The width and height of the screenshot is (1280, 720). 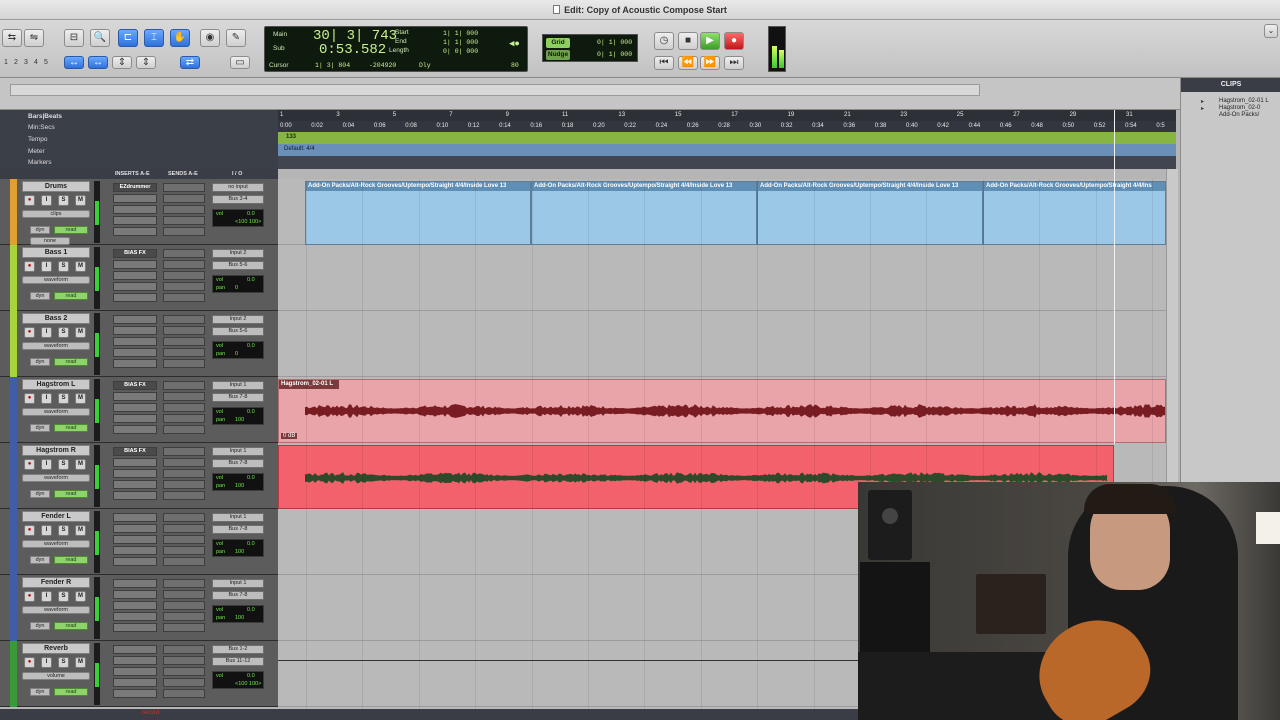 I want to click on track-view-selector: waveform, so click(x=56, y=280).